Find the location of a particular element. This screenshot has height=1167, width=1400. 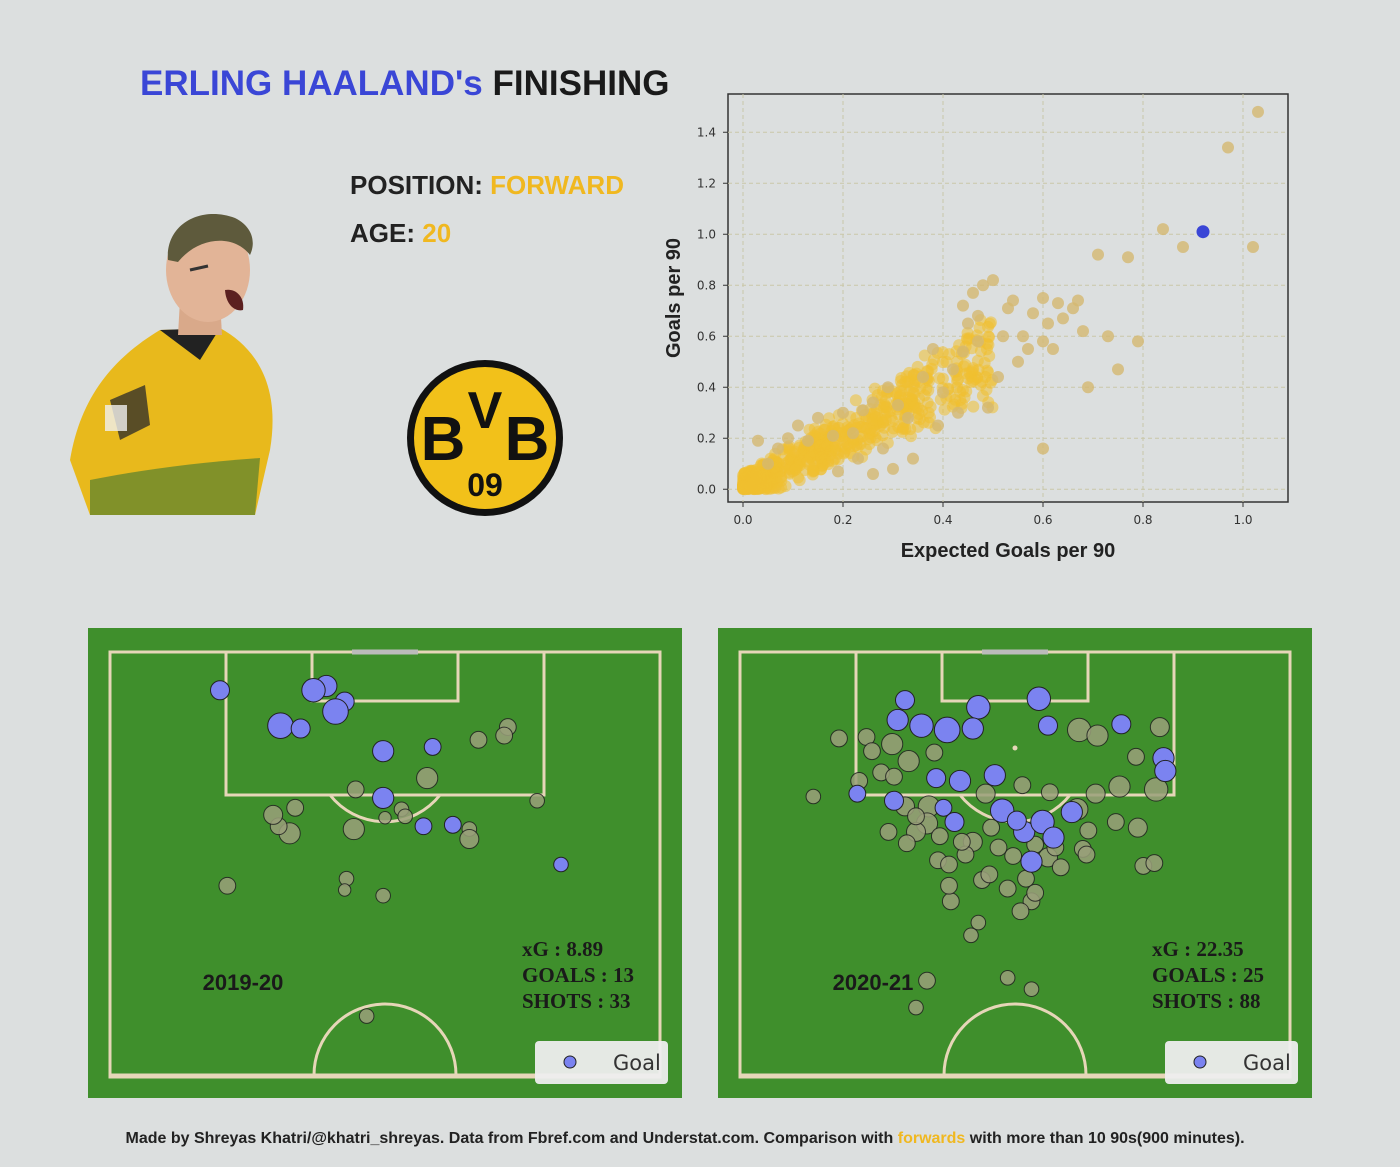

footer-text-after: with more than 10 90s(900 minutes). is located at coordinates (1105, 1138).